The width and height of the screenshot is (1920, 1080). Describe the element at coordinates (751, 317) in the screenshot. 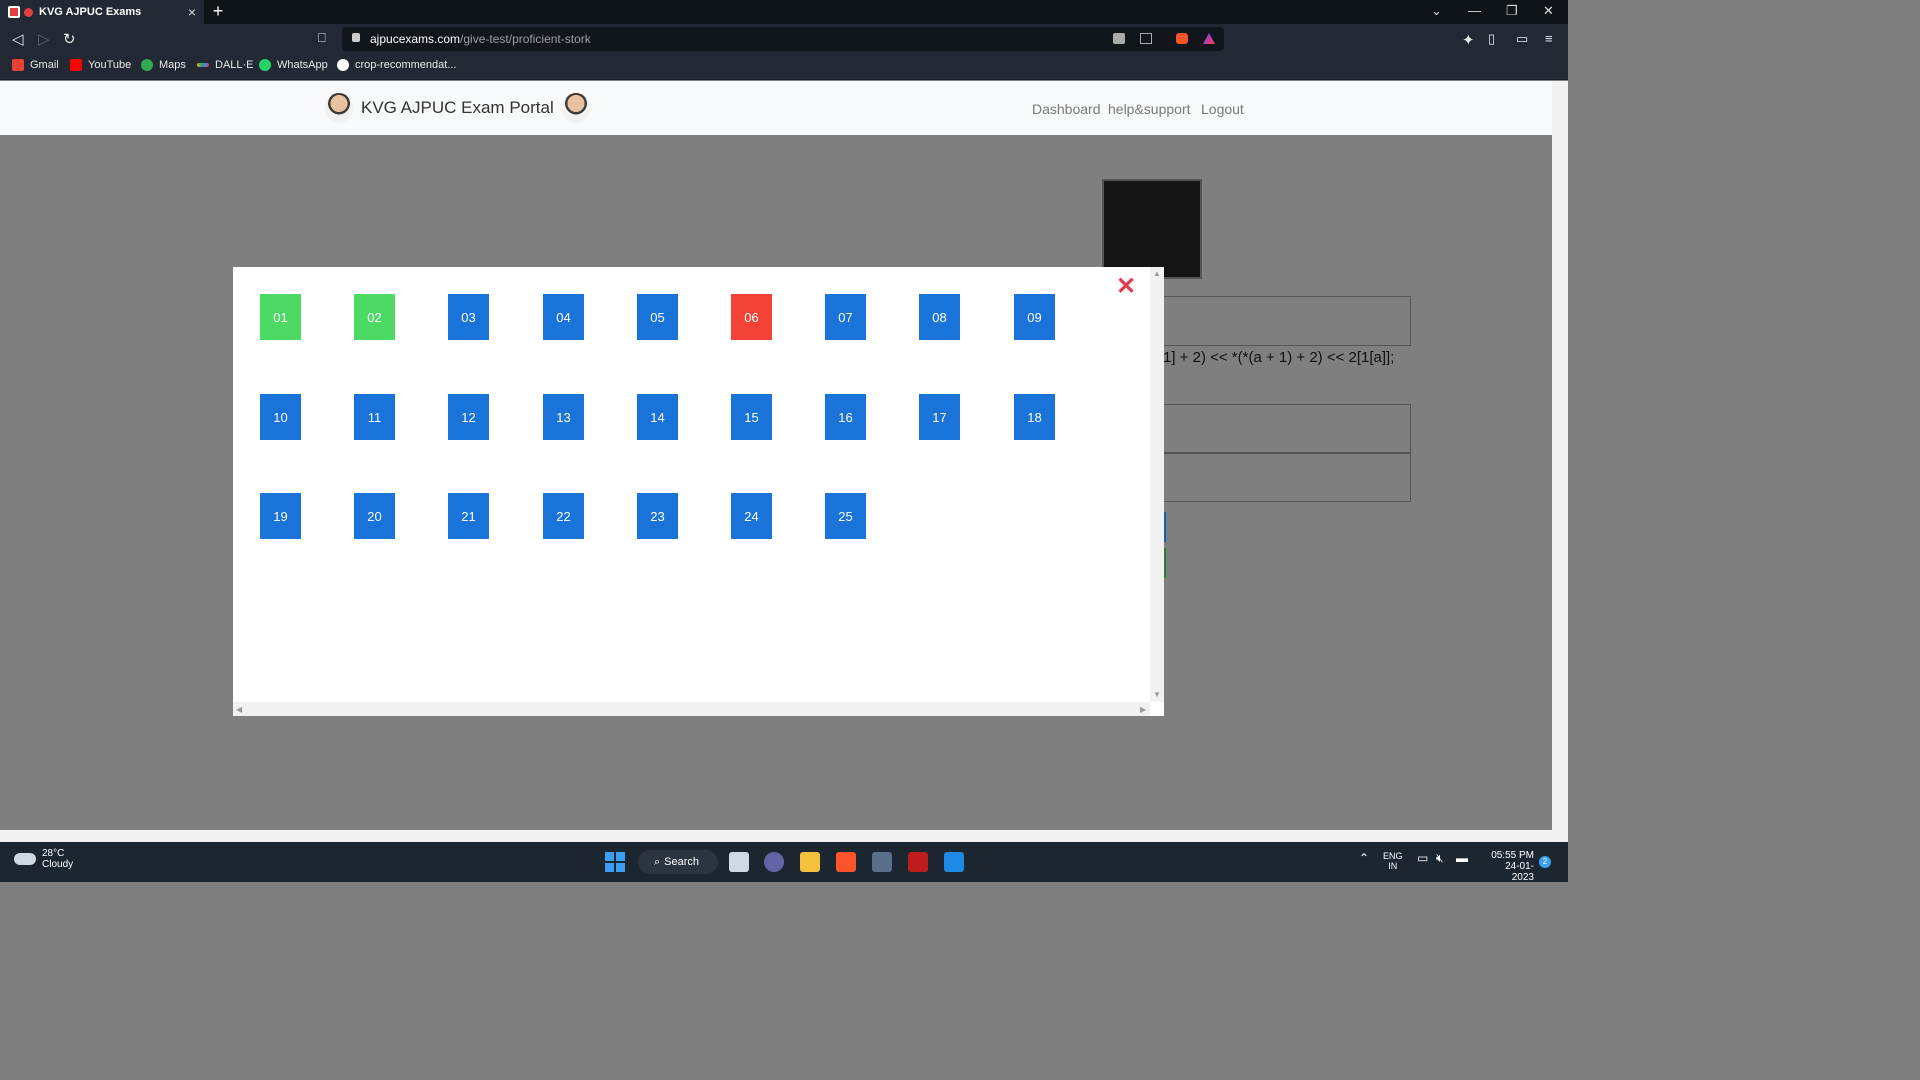

I see `question-button: 06` at that location.